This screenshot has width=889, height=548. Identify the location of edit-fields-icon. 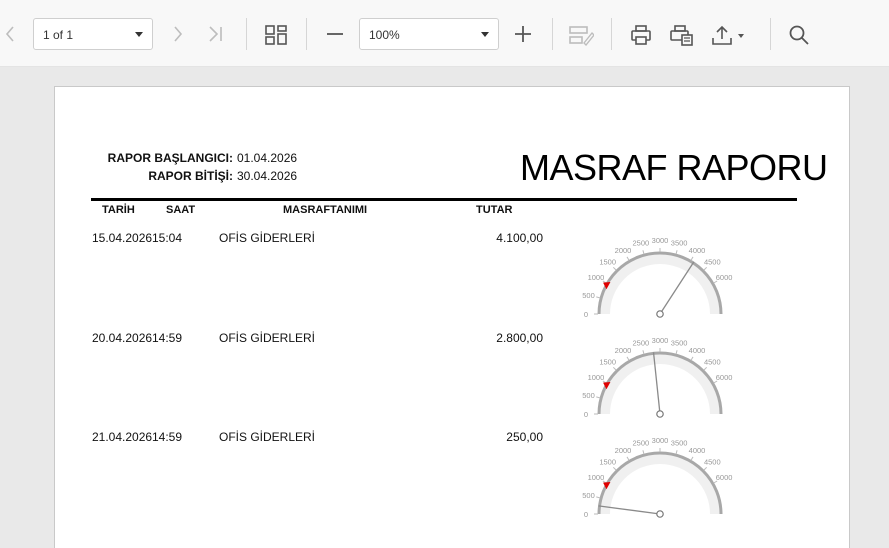
(581, 36).